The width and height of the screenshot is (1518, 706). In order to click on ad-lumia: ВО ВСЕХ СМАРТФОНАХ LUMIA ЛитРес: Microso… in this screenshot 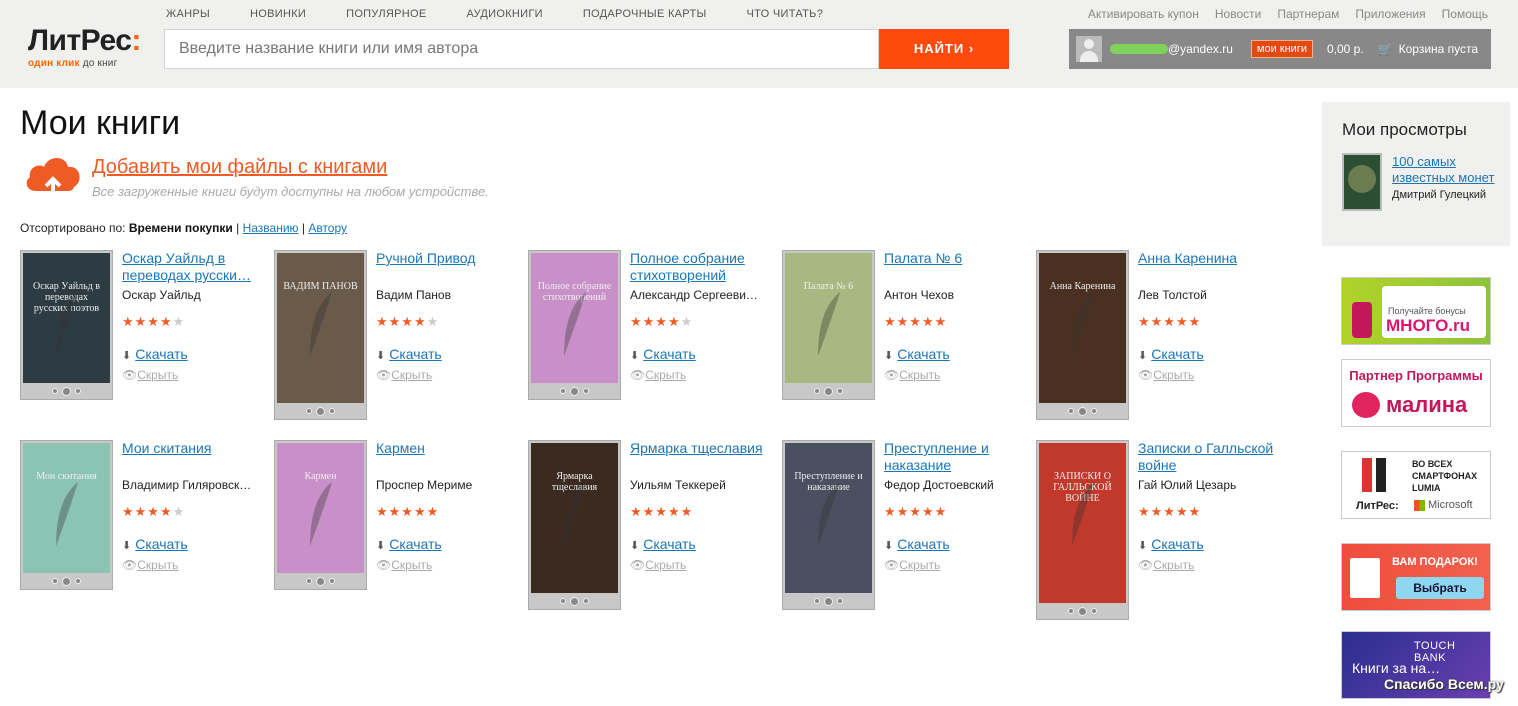, I will do `click(1416, 485)`.